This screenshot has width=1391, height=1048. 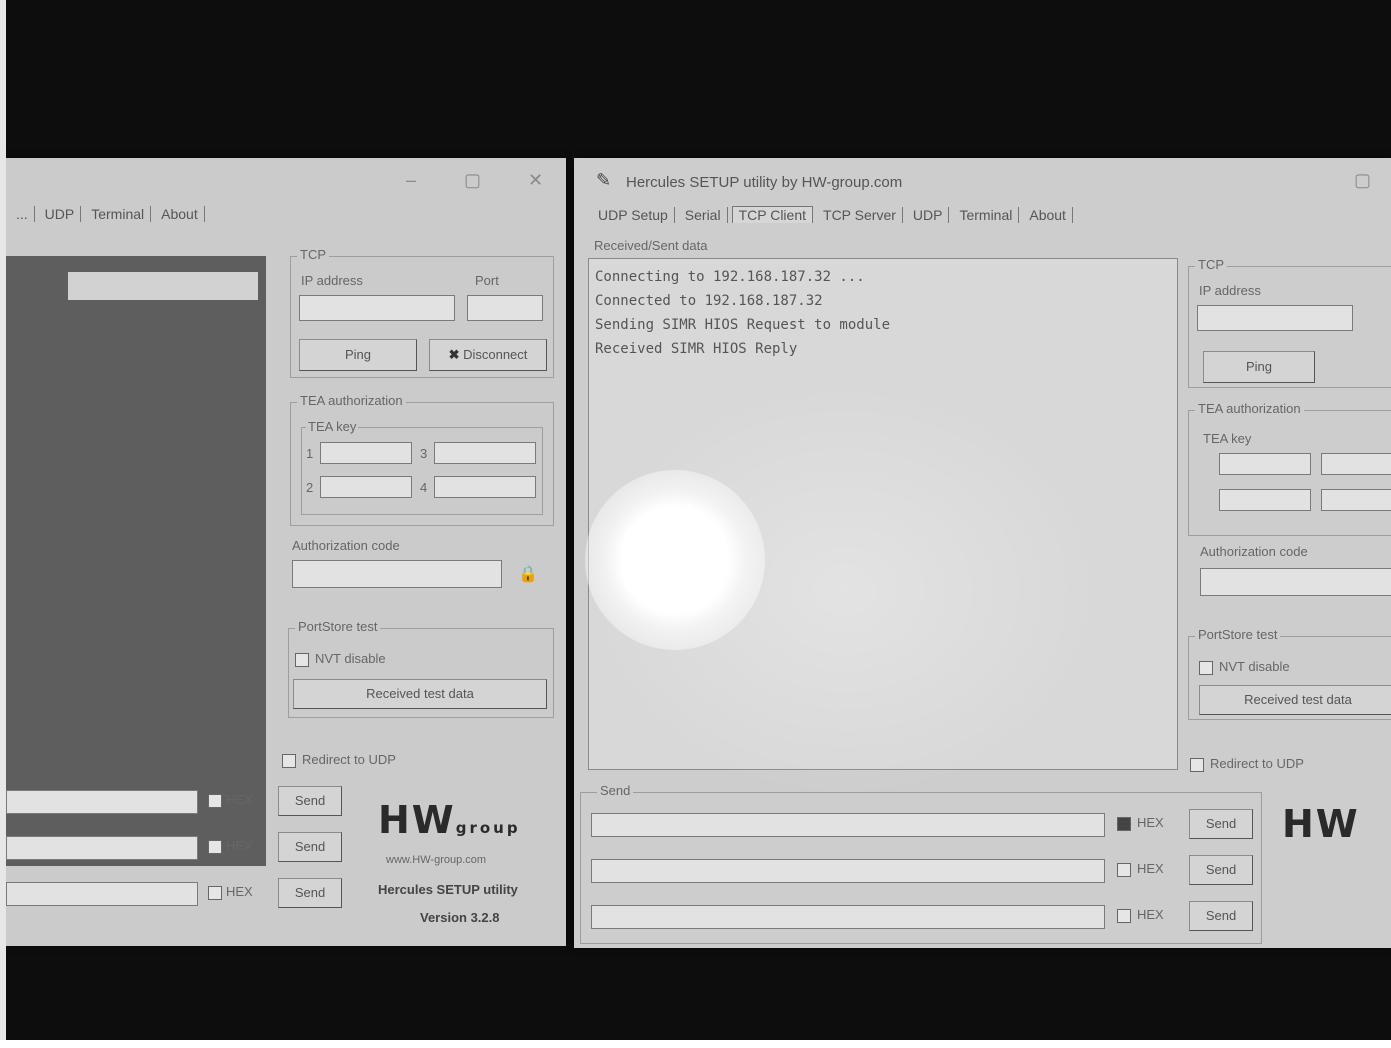 I want to click on tab-about: About, so click(x=180, y=214).